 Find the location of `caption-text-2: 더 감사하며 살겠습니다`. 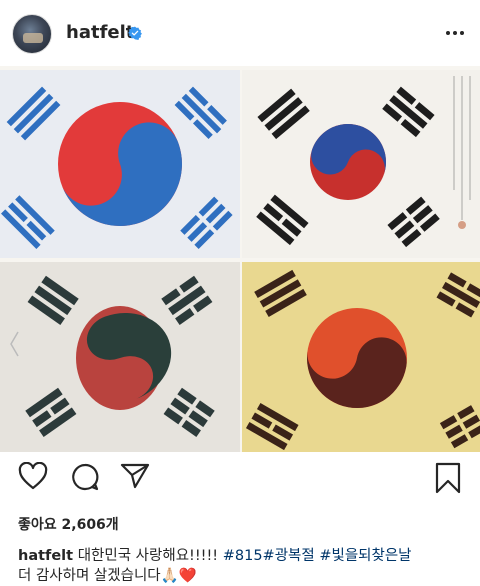

caption-text-2: 더 감사하며 살겠습니다 is located at coordinates (89, 576).